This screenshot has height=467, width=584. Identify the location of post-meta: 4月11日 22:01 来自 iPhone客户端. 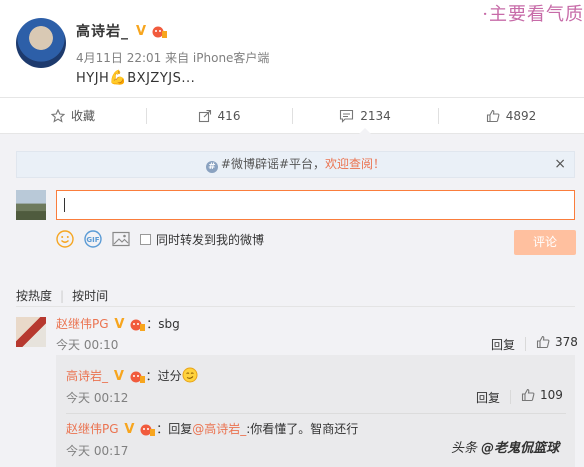
(173, 58).